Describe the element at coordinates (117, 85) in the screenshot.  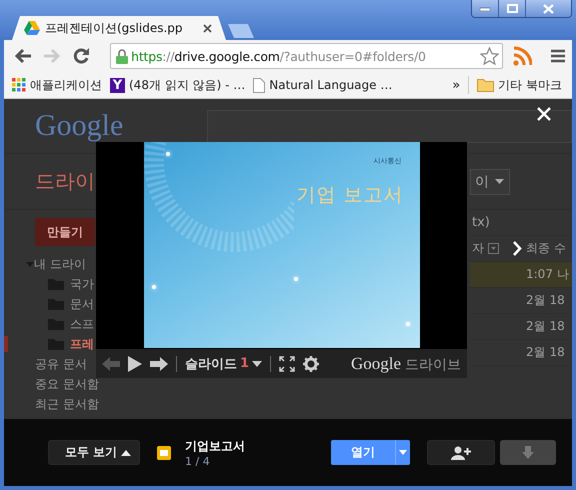
I see `site-logo-icon: Y` at that location.